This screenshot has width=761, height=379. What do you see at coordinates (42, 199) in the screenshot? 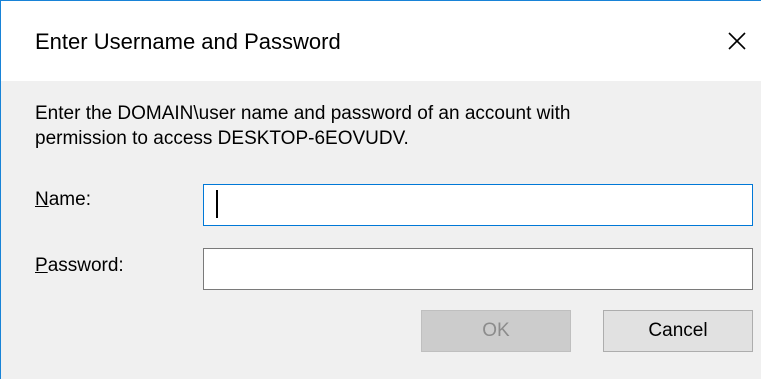
I see `name-label-accelerator: N` at bounding box center [42, 199].